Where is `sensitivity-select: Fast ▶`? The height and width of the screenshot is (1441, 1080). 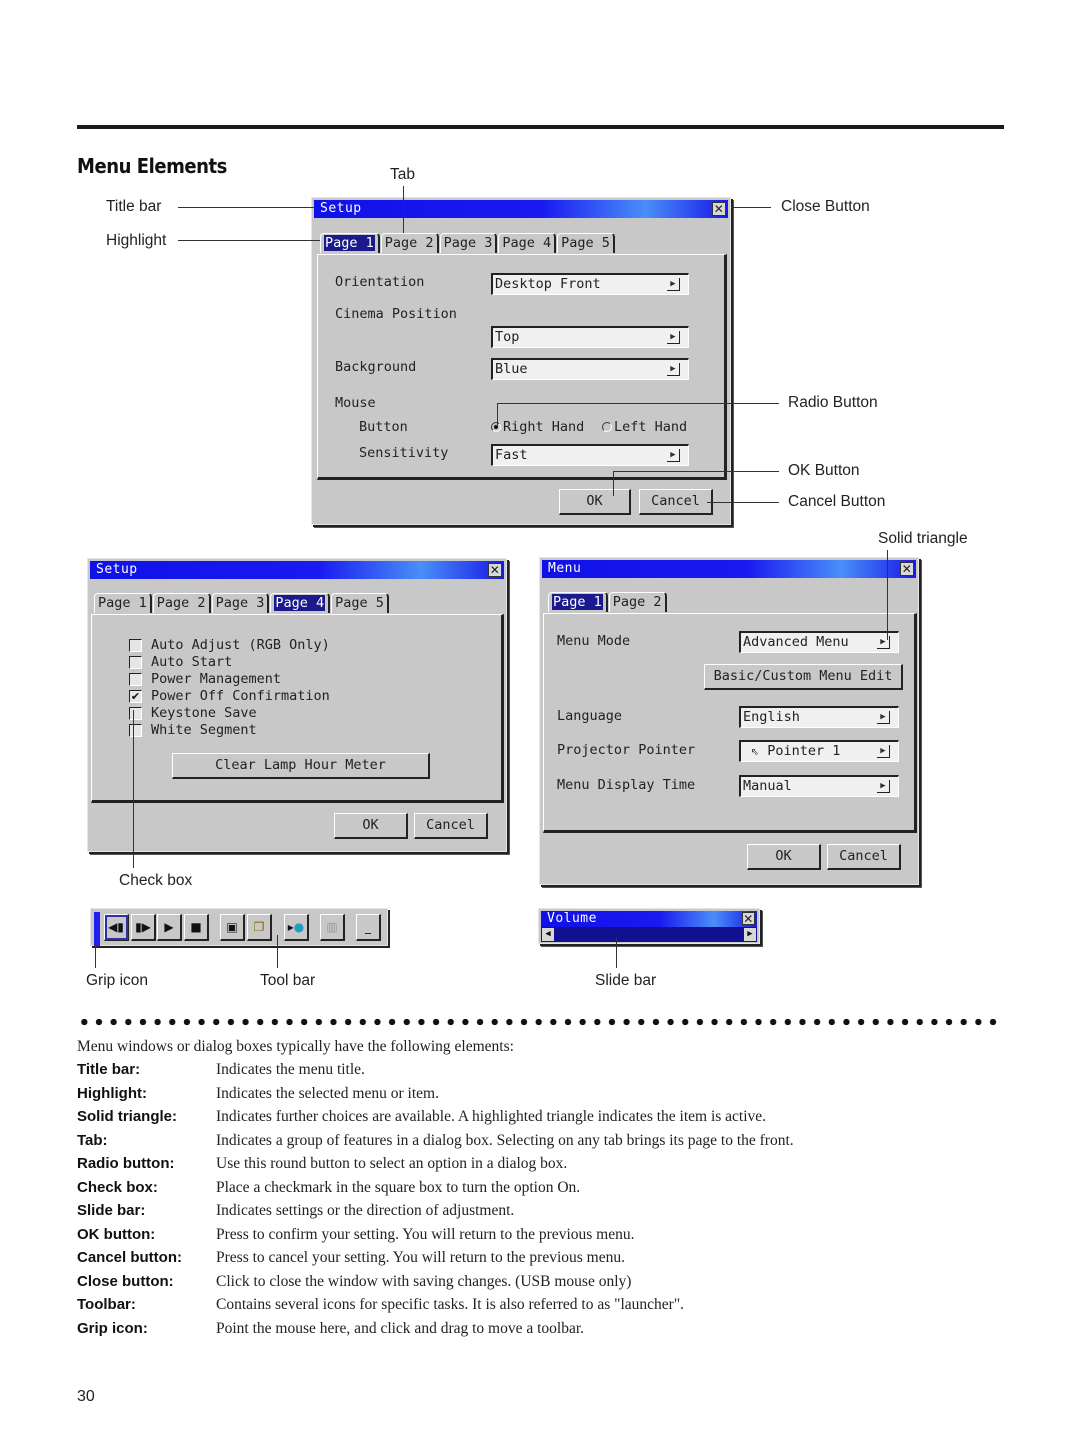 sensitivity-select: Fast ▶ is located at coordinates (590, 455).